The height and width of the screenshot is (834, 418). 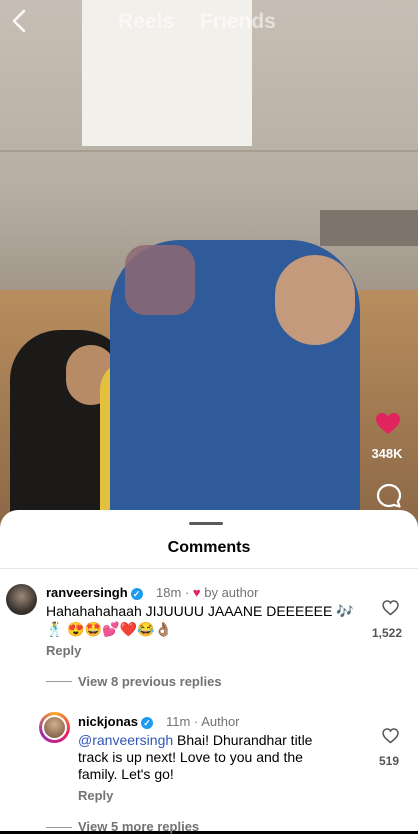 I want to click on comment-meta: 18m · ♥ by author, so click(x=207, y=592).